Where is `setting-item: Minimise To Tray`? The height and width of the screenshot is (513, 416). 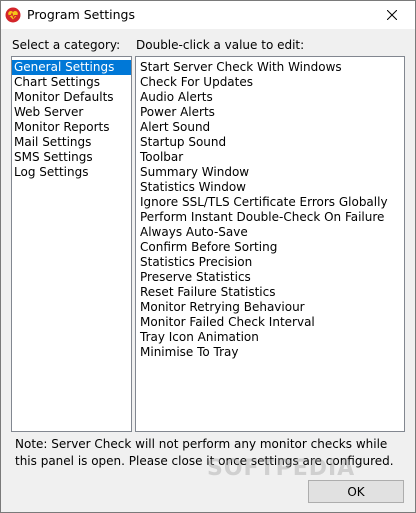 setting-item: Minimise To Tray is located at coordinates (270, 352).